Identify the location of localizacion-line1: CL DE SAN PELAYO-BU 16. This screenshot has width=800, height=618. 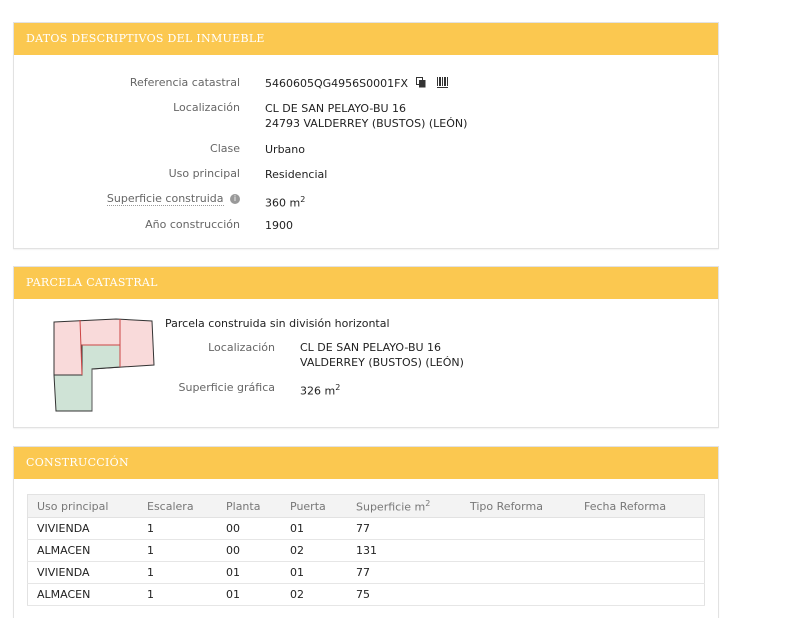
(336, 108).